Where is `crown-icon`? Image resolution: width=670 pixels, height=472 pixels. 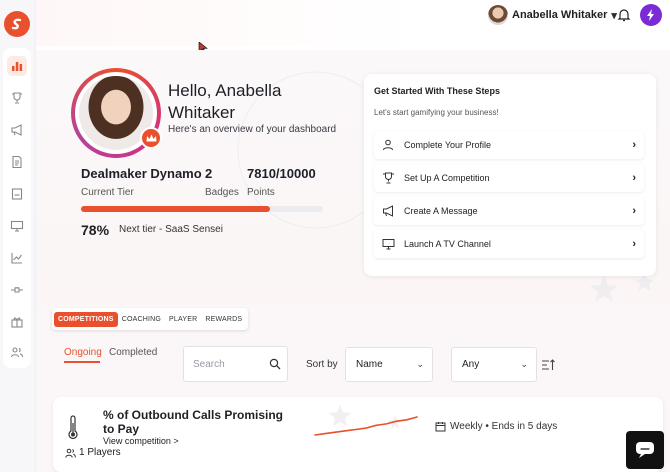
crown-icon is located at coordinates (151, 137).